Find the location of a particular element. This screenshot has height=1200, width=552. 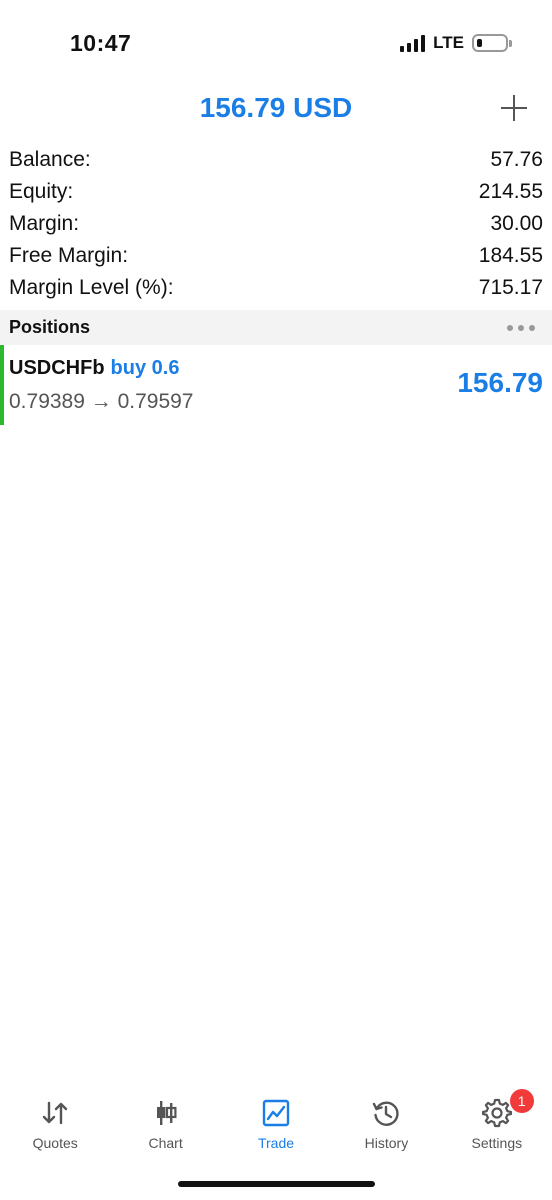

summary-value: 184.55 is located at coordinates (510, 255).